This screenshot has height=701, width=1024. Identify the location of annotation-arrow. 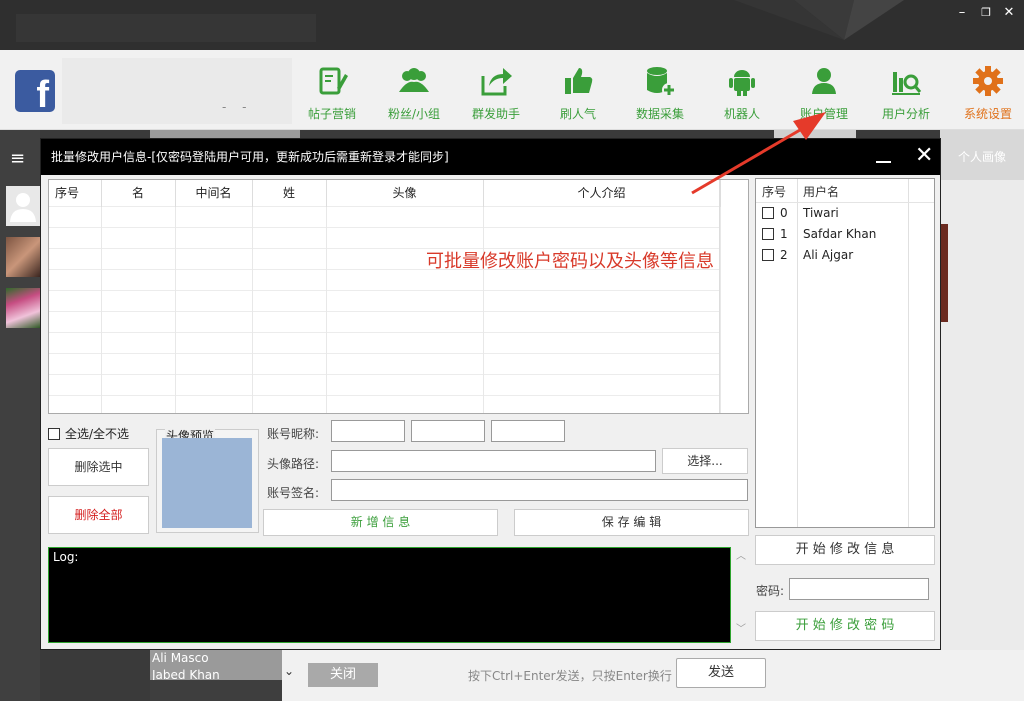
(758, 153).